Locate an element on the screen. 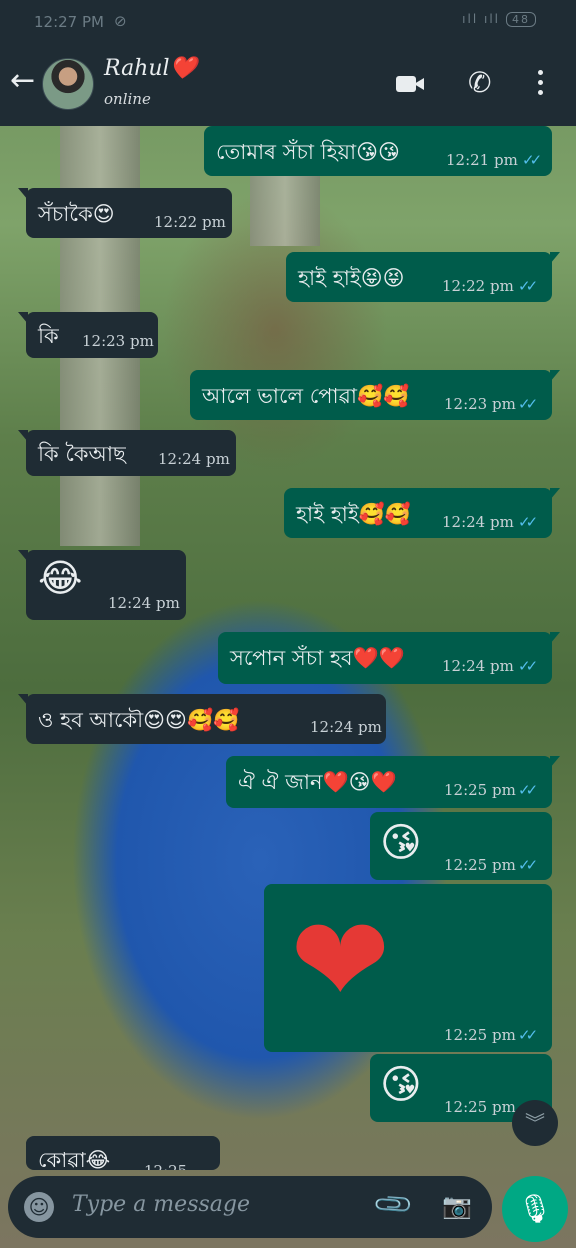 This screenshot has height=1248, width=576. message-bubble-incoming: সঁচাকৈ😍 12:22 pm is located at coordinates (125, 213).